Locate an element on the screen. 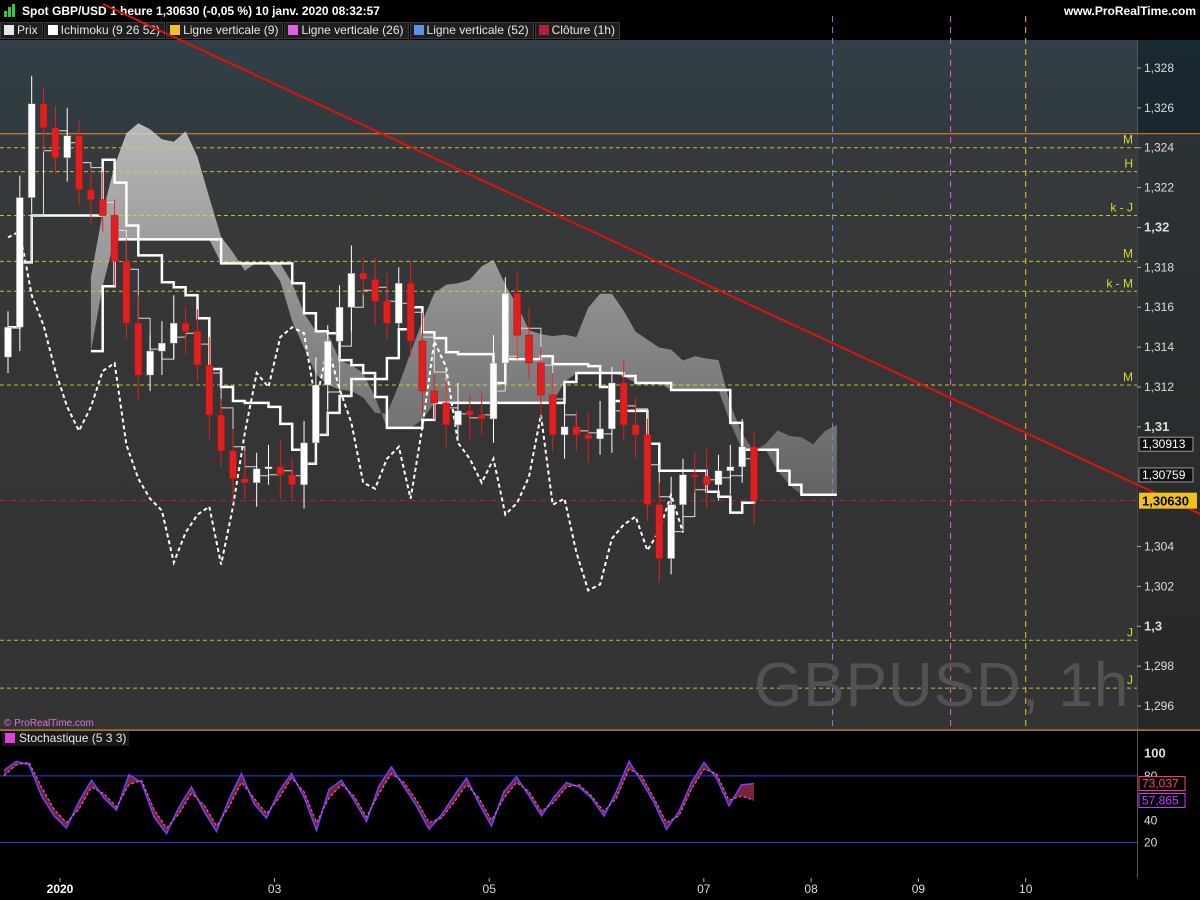 The height and width of the screenshot is (900, 1200). y-tick-label: 1,32 is located at coordinates (1156, 226).